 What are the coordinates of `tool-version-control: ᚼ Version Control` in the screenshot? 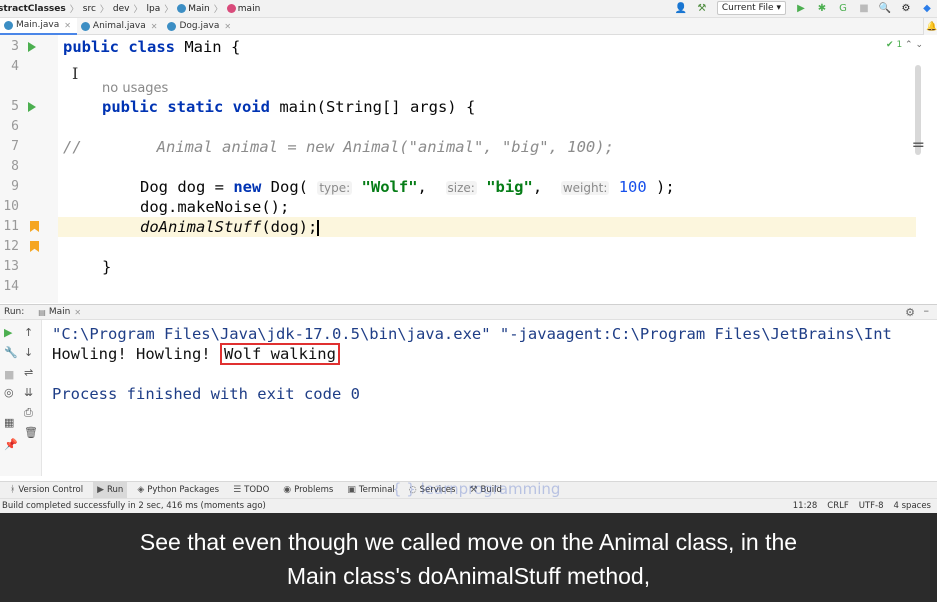 It's located at (46, 490).